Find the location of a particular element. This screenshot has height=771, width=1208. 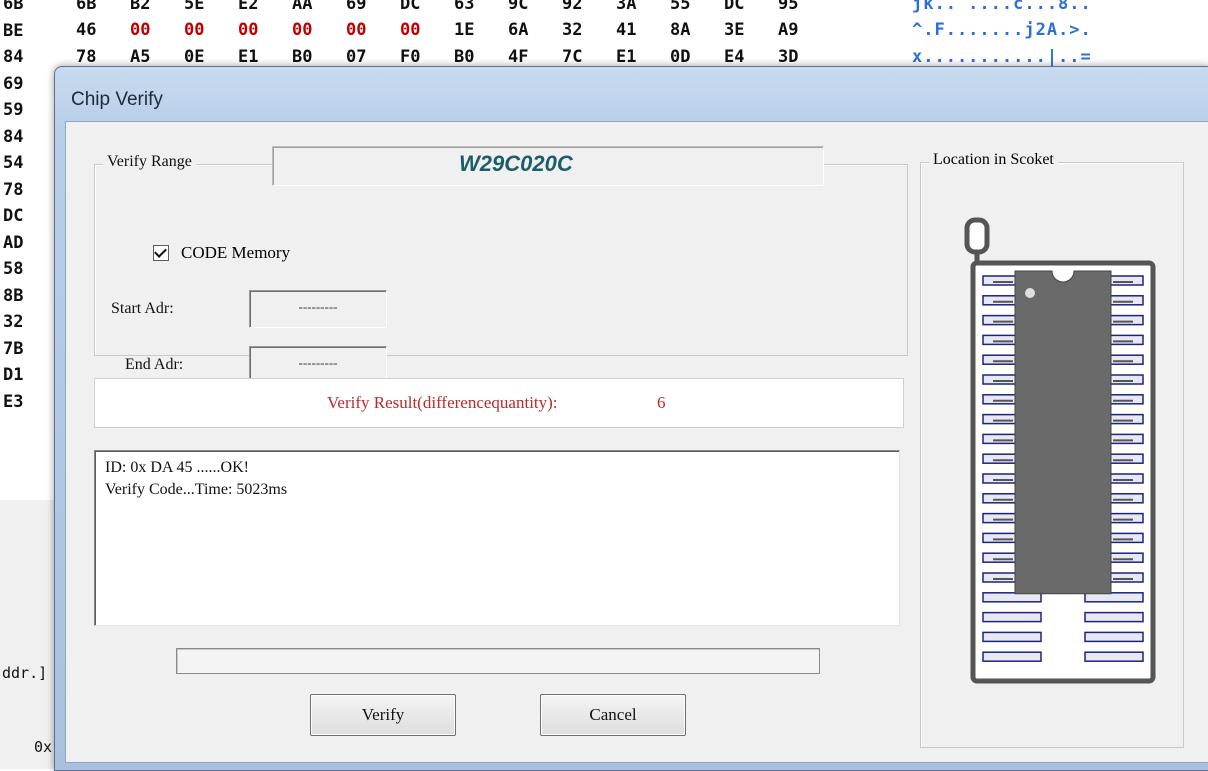

hex-cell: 6B is located at coordinates (86, 7).